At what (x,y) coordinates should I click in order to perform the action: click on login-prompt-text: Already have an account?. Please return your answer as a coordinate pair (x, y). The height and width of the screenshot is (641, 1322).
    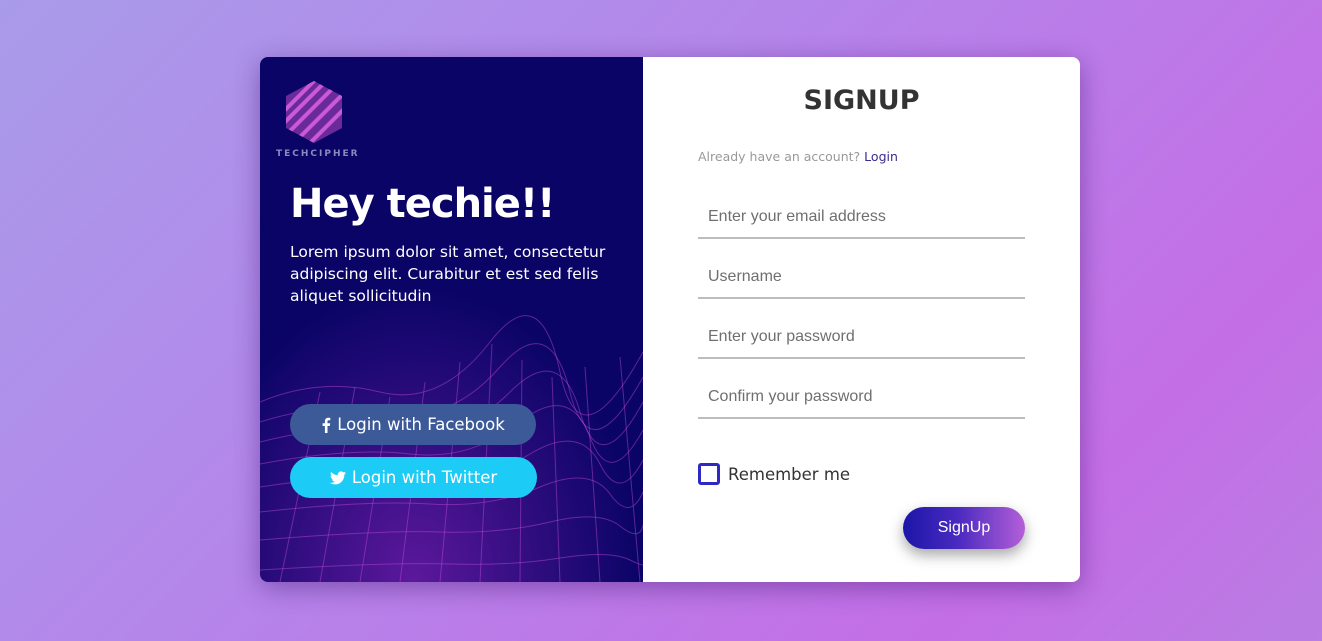
    Looking at the image, I should click on (779, 156).